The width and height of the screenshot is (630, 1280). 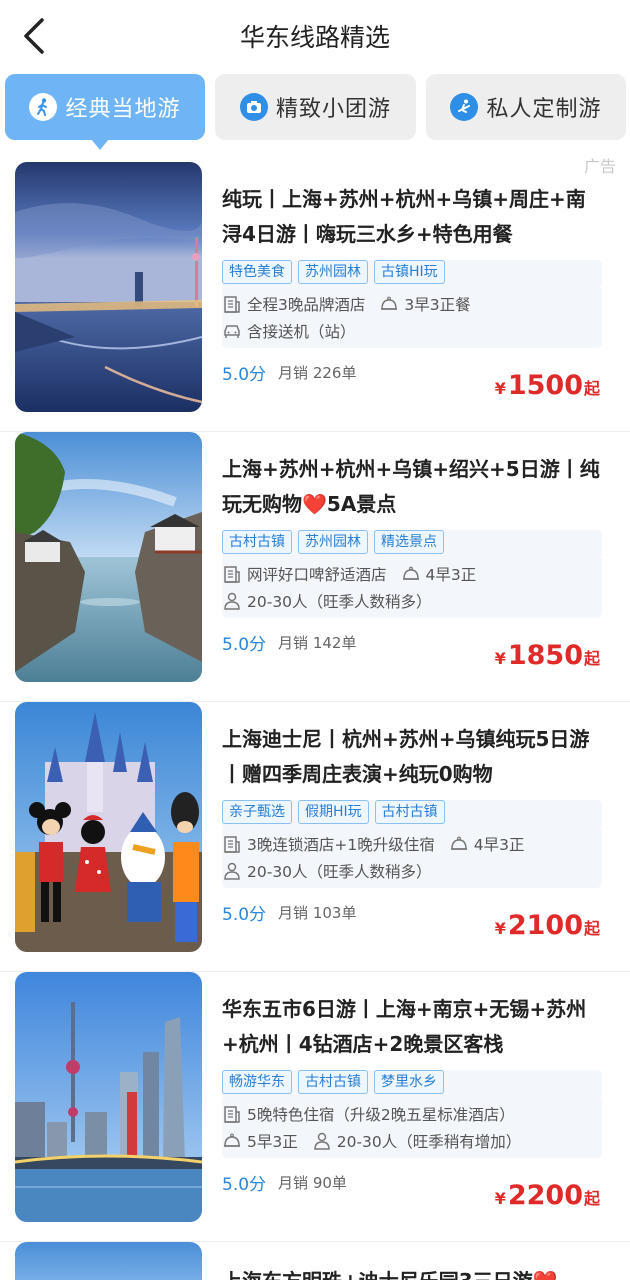 What do you see at coordinates (409, 1082) in the screenshot?
I see `tag: 梦里水乡` at bounding box center [409, 1082].